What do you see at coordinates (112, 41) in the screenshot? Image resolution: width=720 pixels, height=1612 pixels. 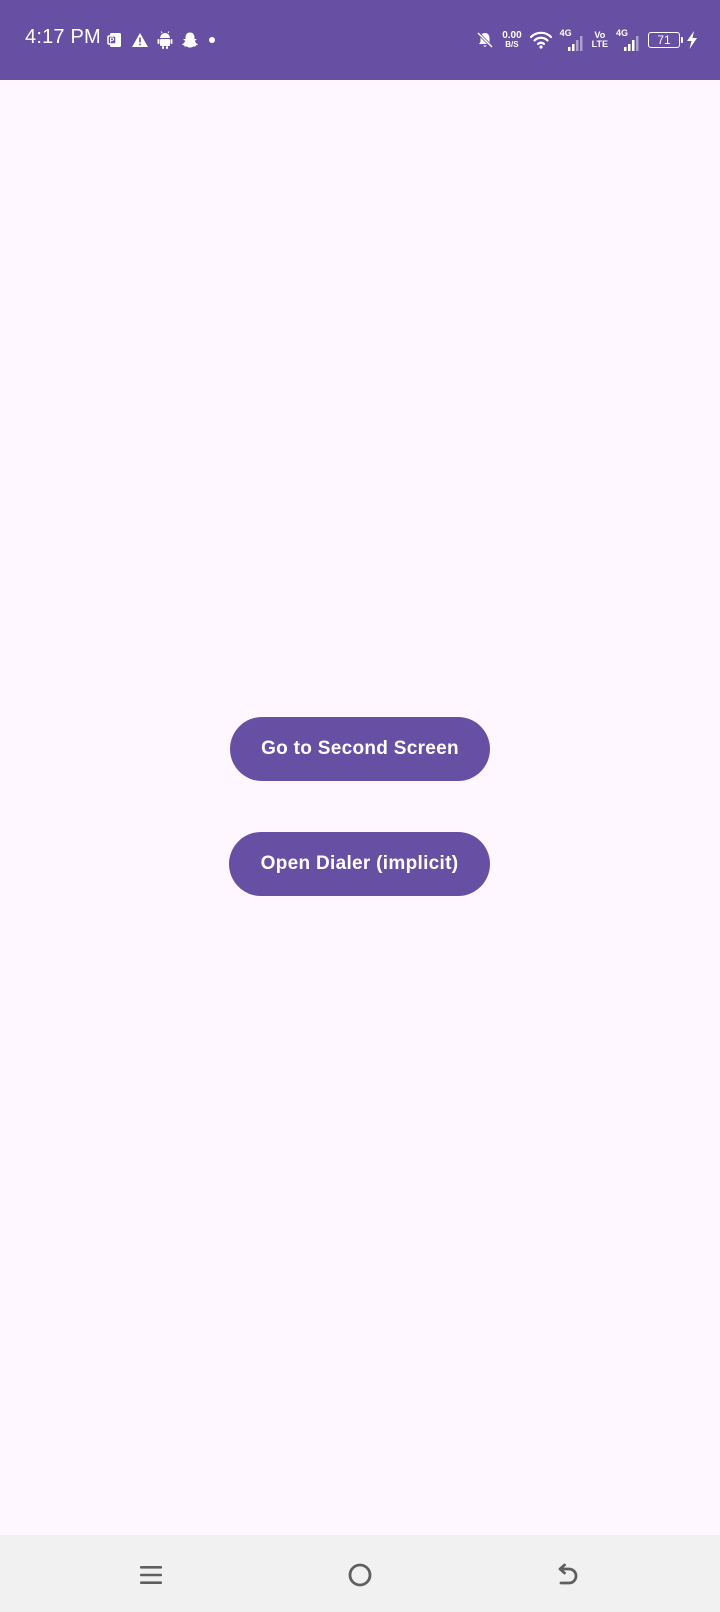 I see `svg-text: P` at bounding box center [112, 41].